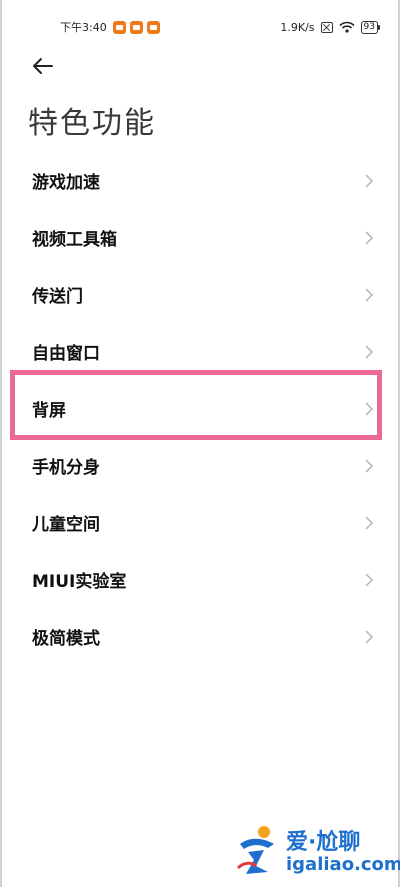 This screenshot has width=400, height=887. What do you see at coordinates (66, 639) in the screenshot?
I see `list-item-label: 极简模式` at bounding box center [66, 639].